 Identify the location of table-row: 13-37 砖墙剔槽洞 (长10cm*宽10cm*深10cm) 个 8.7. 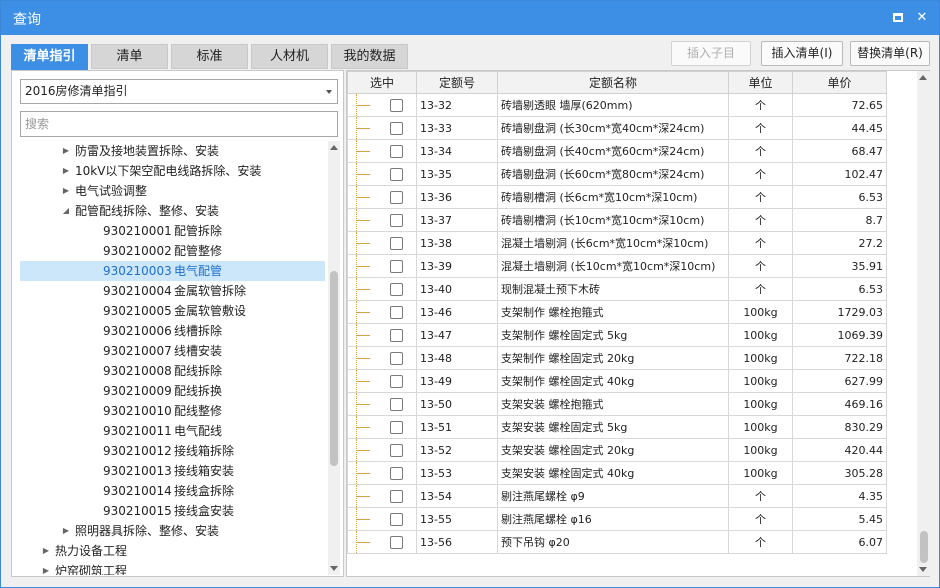
(617, 220).